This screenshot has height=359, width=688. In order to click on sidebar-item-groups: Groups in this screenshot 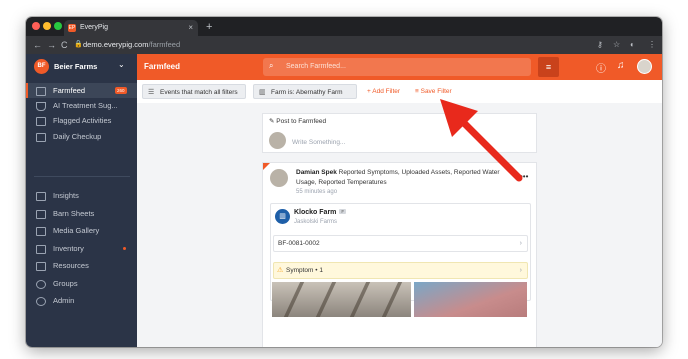, I will do `click(81, 283)`.